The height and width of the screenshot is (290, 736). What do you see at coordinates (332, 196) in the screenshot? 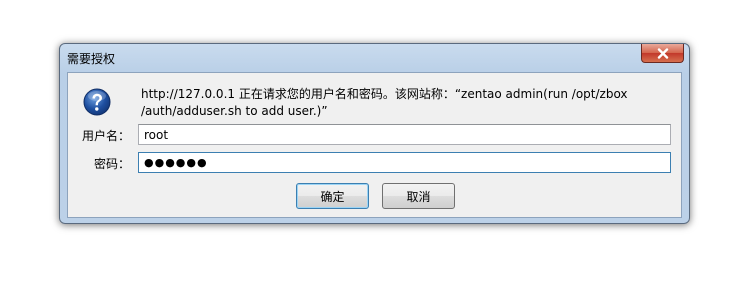
I see `ok-button: 确定` at bounding box center [332, 196].